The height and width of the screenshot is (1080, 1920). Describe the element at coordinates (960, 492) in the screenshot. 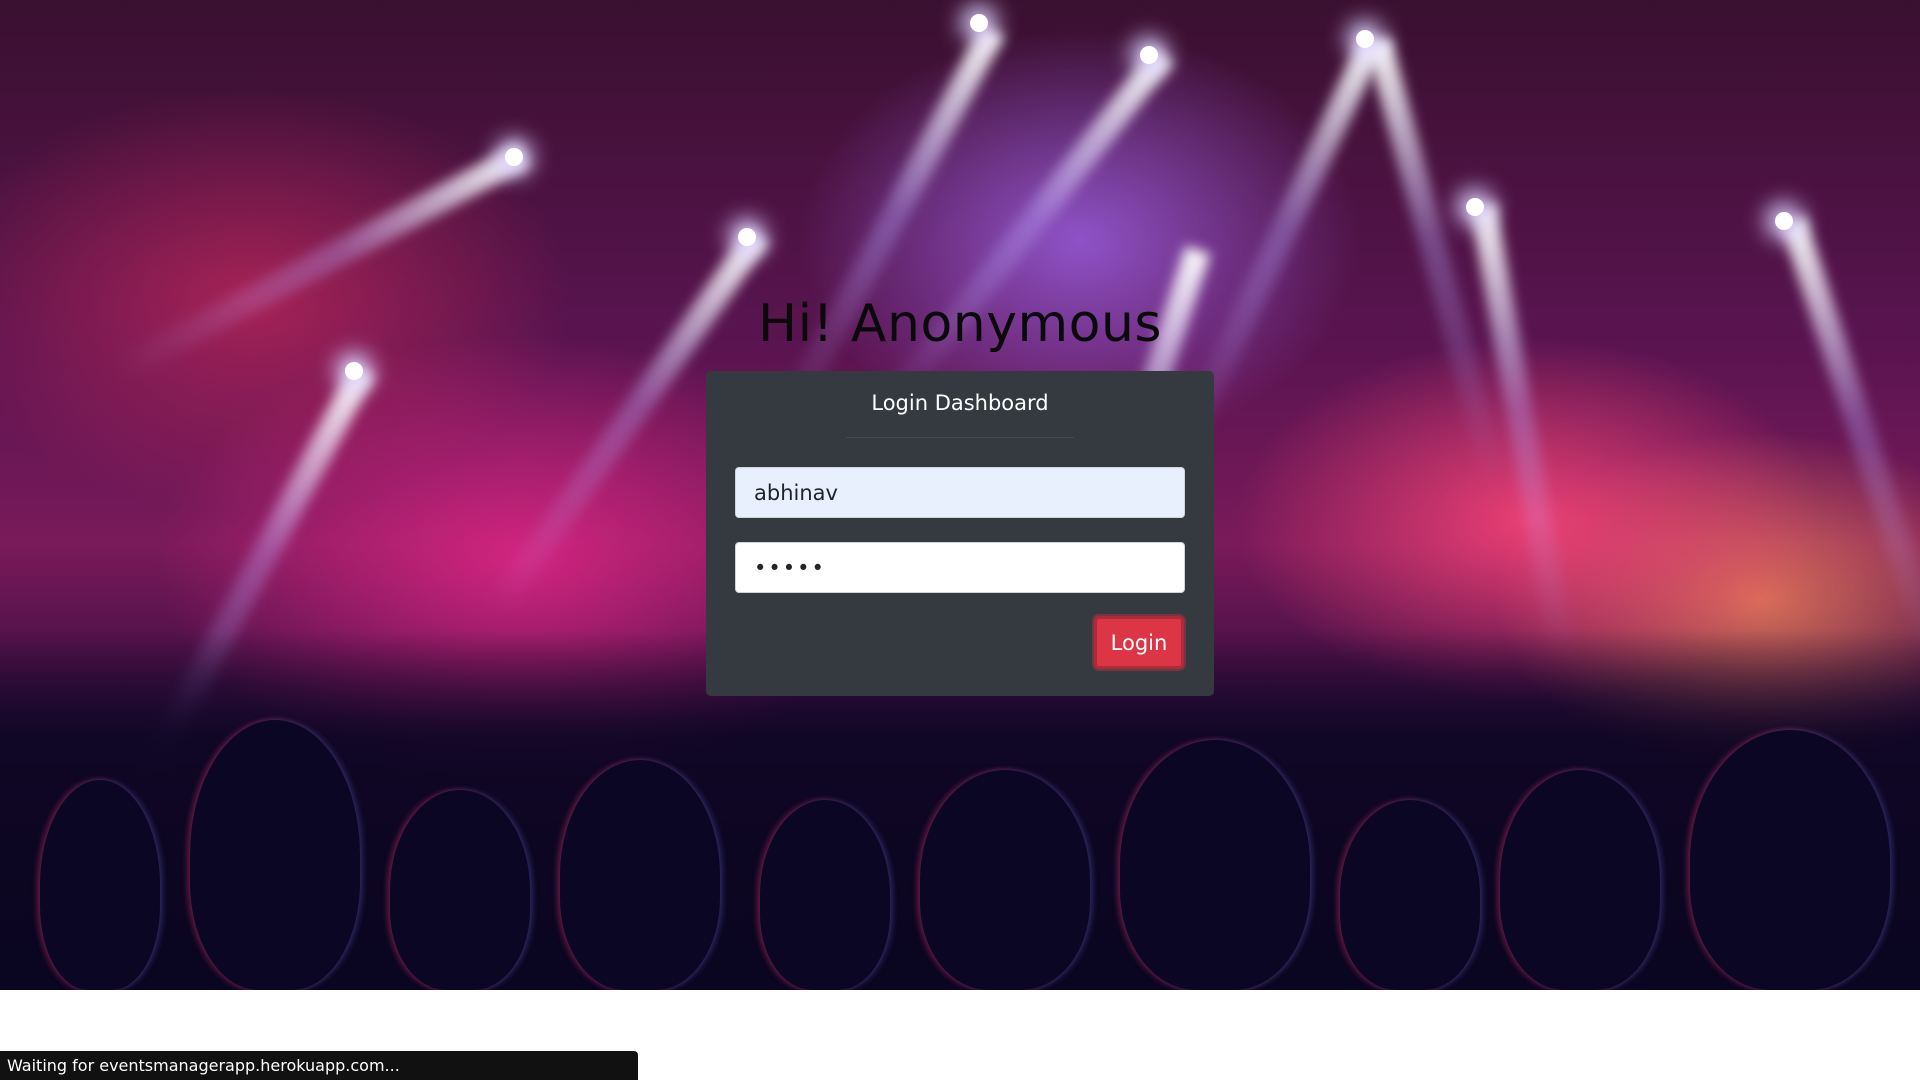

I see `username-input` at that location.